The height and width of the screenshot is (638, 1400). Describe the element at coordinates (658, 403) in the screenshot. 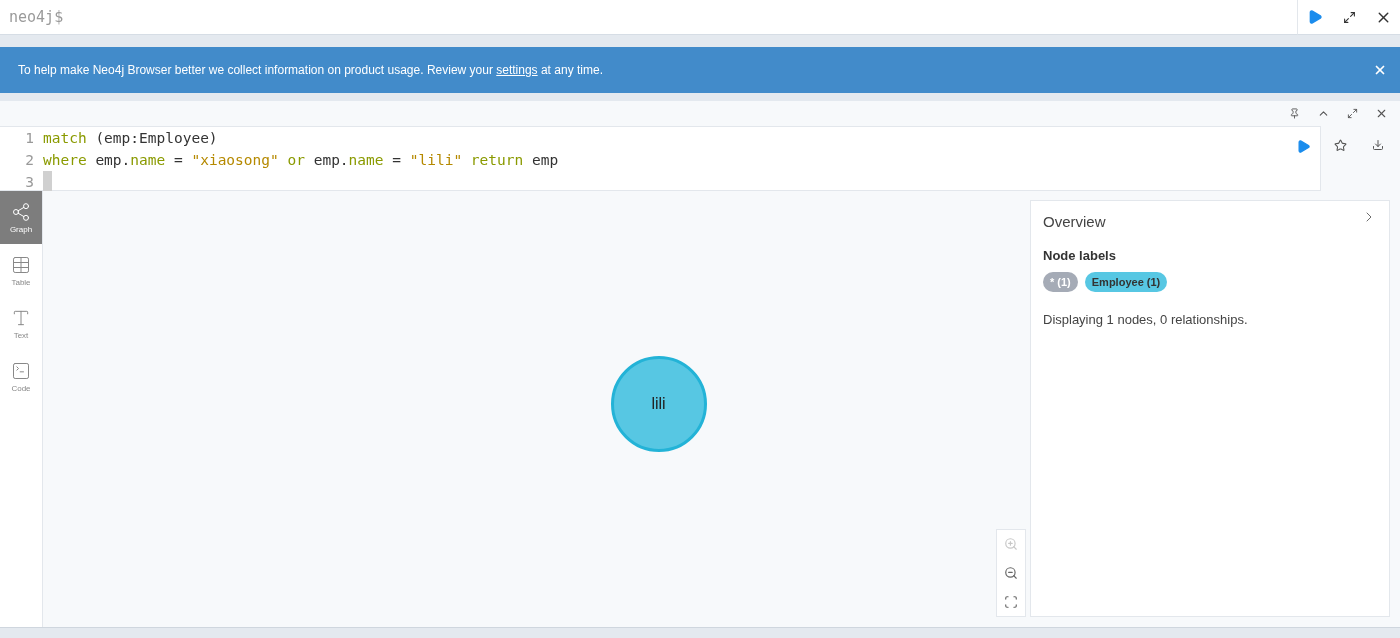

I see `graph-node: lili` at that location.